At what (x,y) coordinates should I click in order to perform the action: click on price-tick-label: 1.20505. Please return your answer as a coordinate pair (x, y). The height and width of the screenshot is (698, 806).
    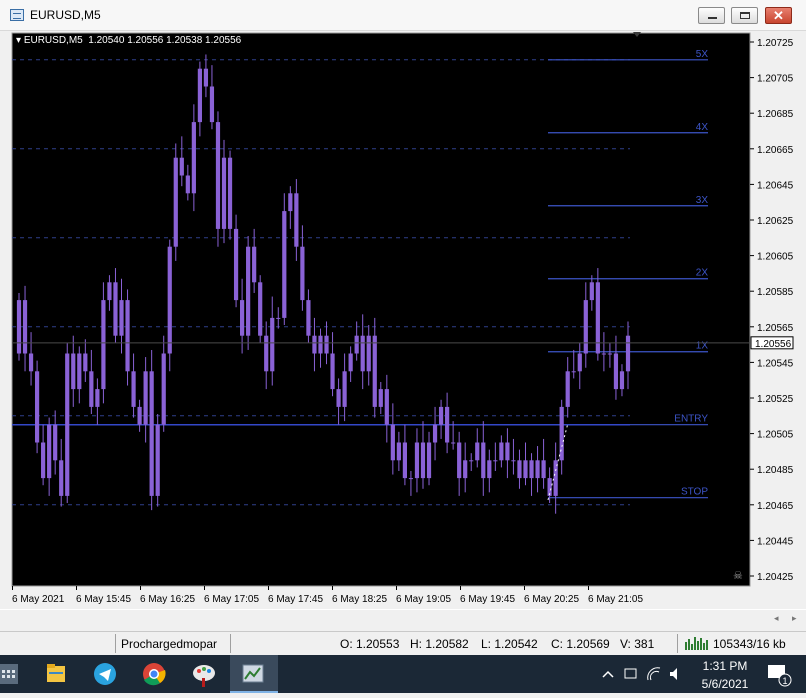
    Looking at the image, I should click on (775, 435).